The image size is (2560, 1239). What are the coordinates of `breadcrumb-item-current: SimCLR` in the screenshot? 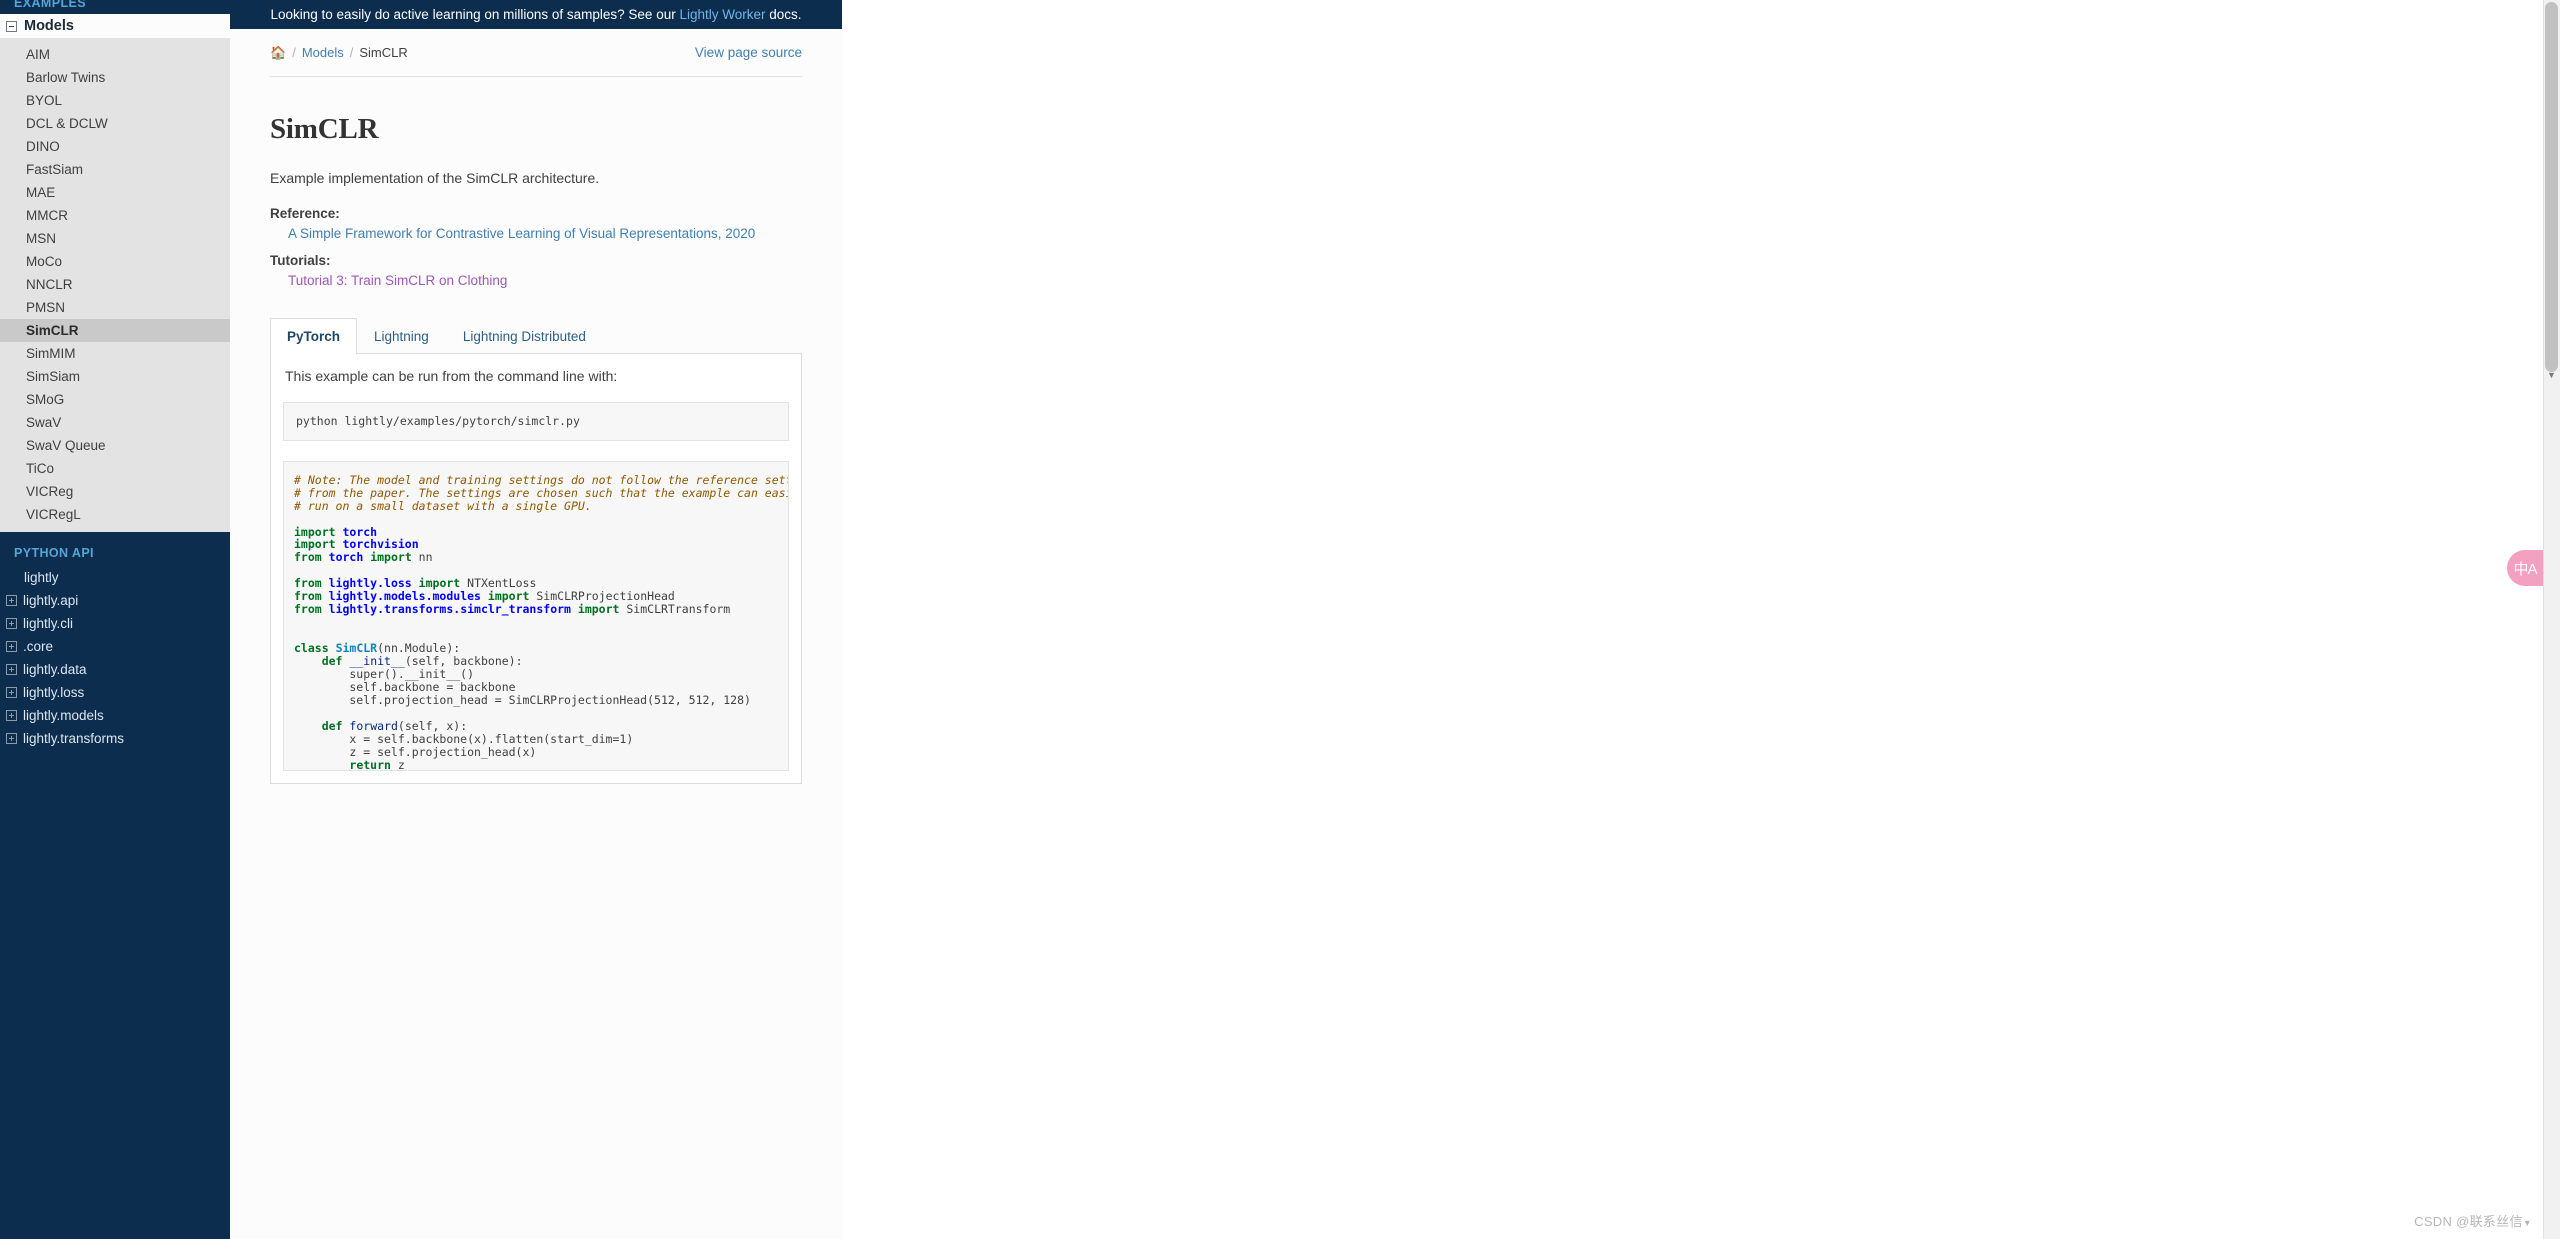 It's located at (383, 52).